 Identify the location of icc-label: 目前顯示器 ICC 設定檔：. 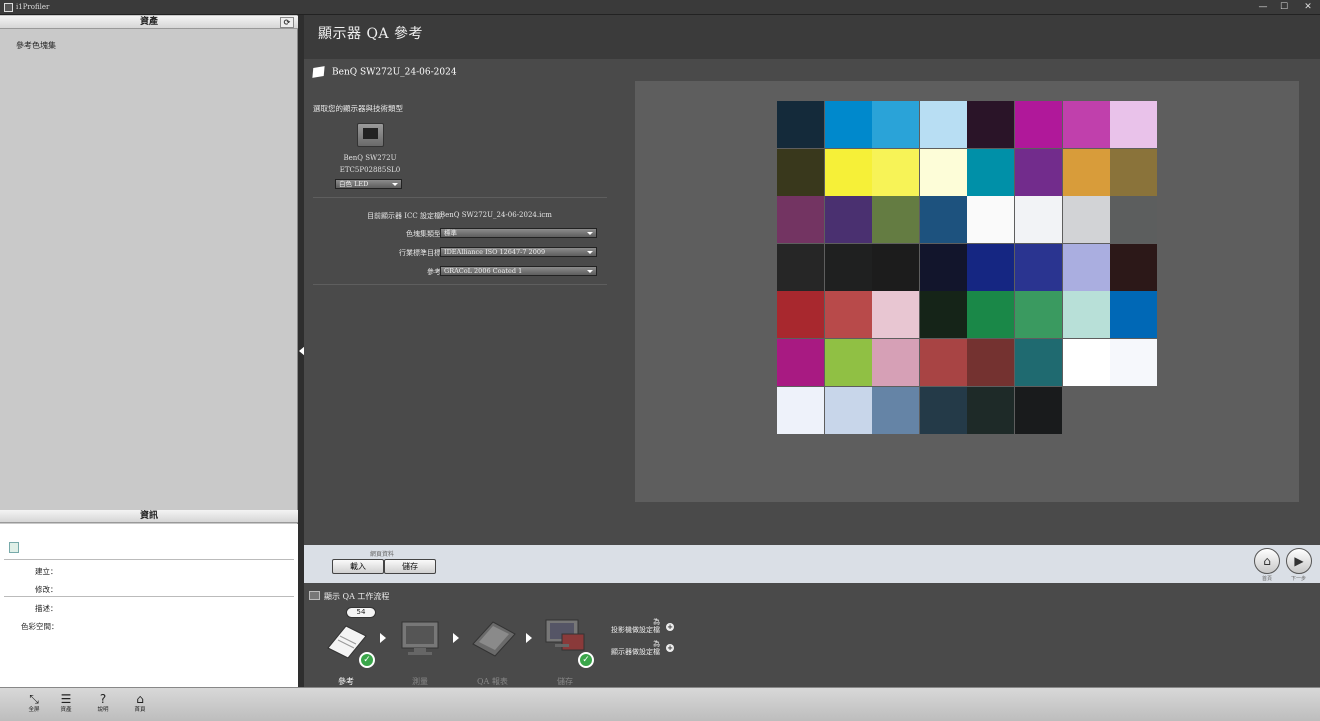
(407, 216).